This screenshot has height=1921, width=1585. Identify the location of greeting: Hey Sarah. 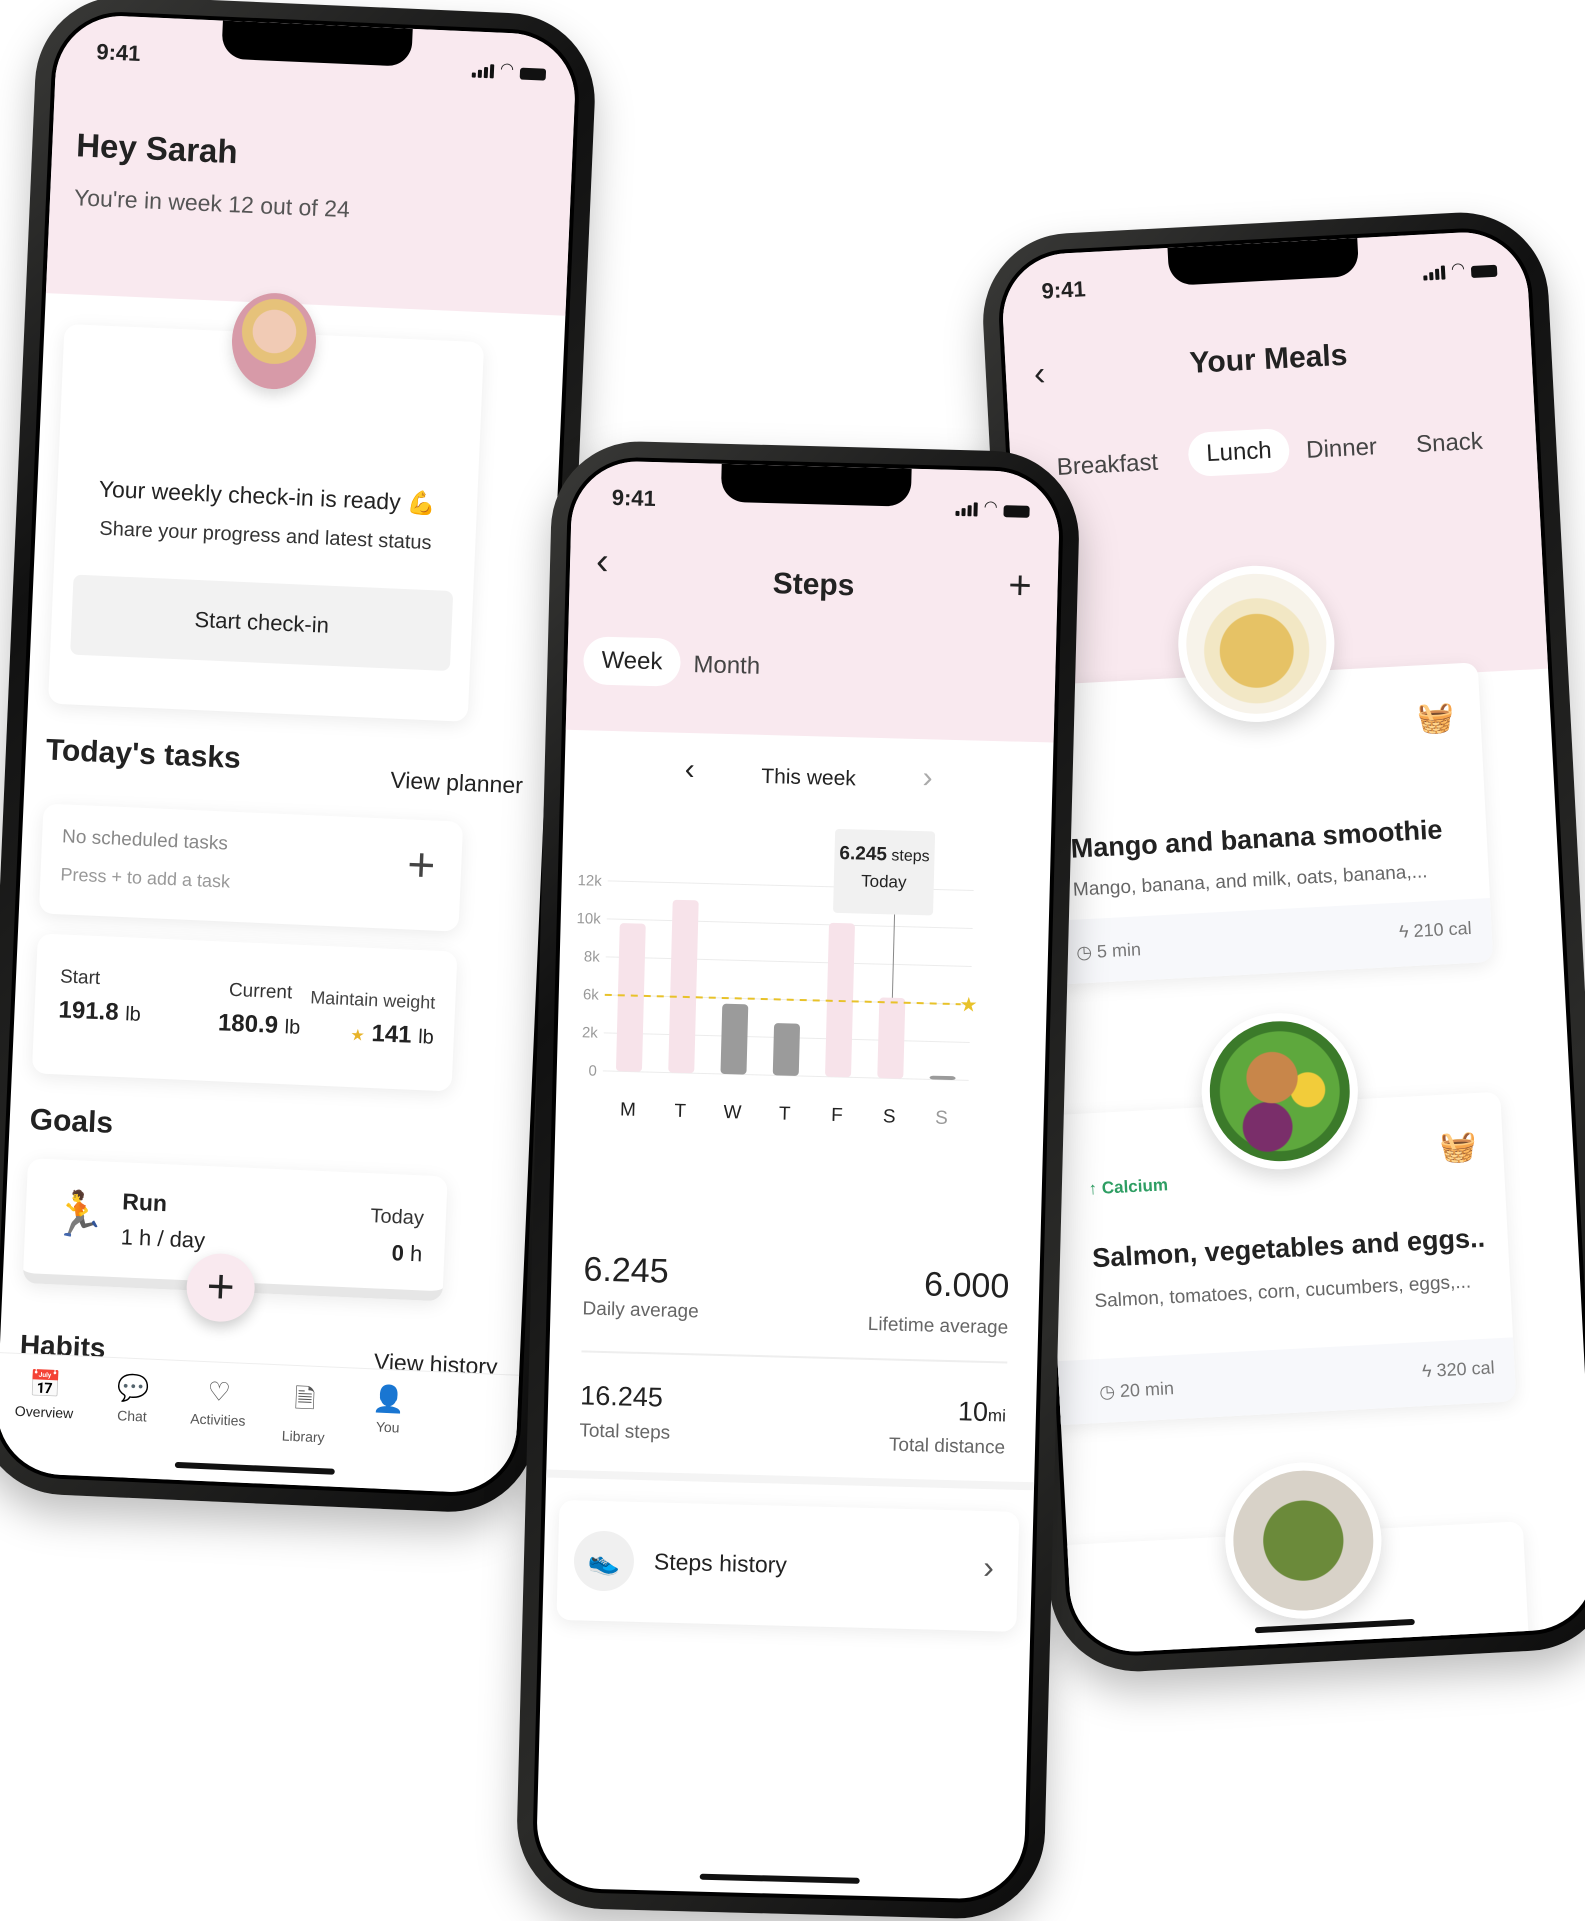
(157, 148).